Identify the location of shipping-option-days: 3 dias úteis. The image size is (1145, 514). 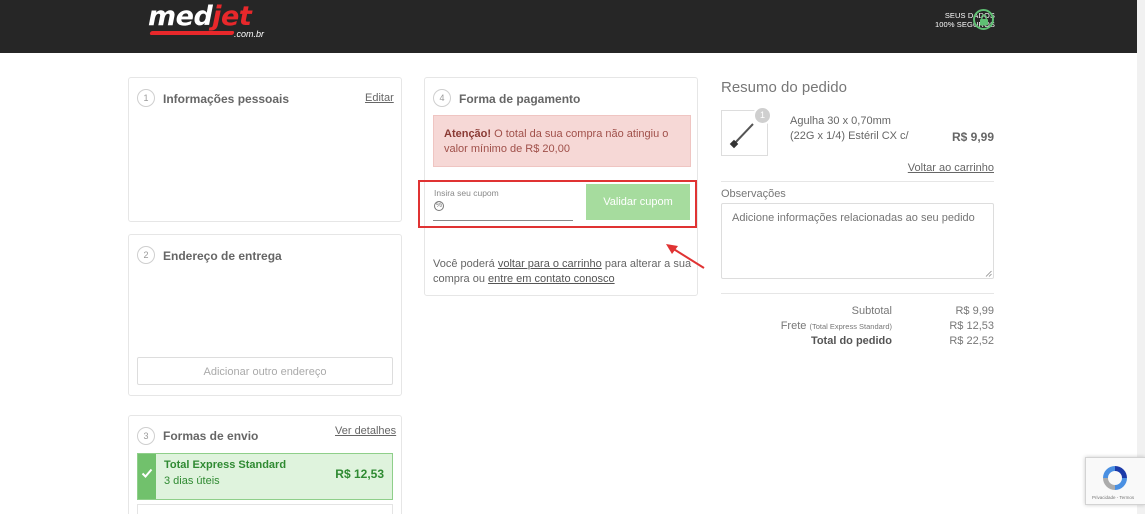
(192, 481).